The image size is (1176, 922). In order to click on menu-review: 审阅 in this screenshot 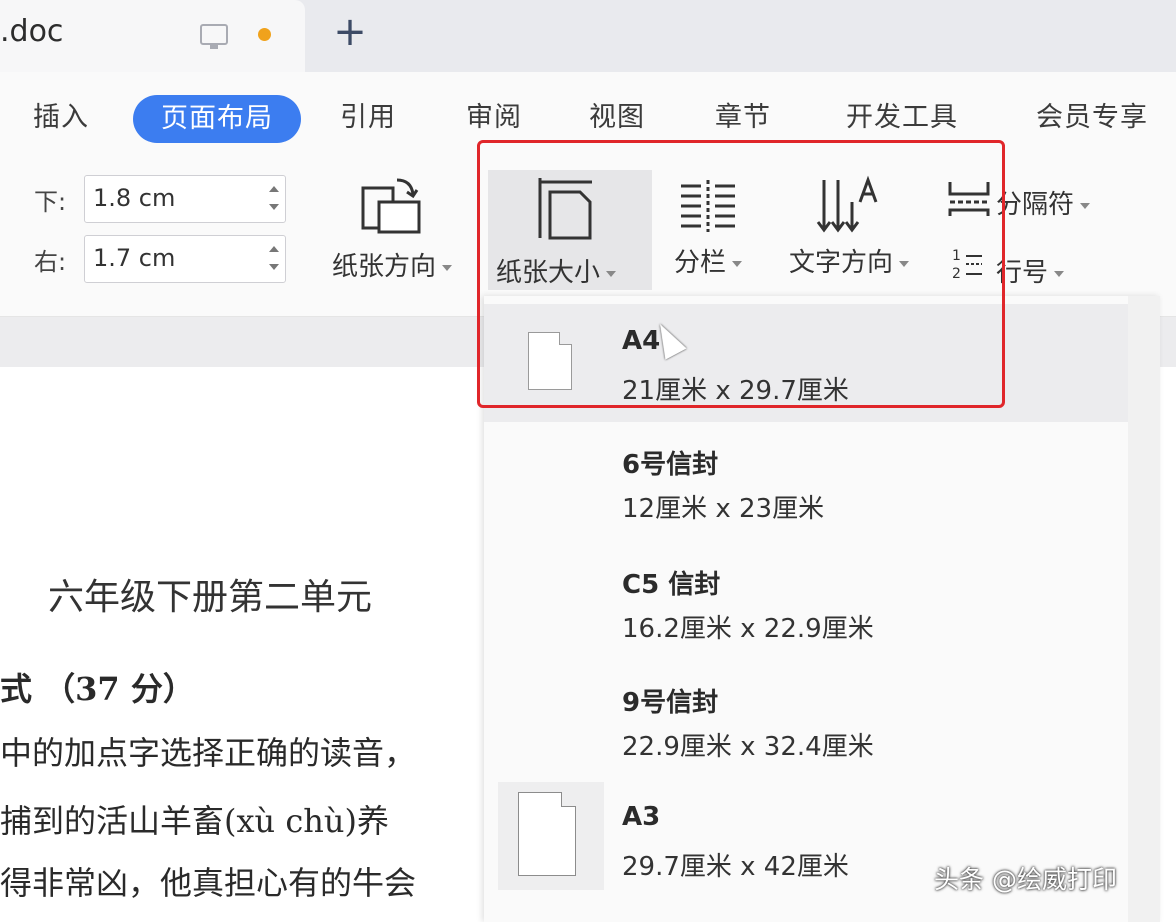, I will do `click(494, 114)`.